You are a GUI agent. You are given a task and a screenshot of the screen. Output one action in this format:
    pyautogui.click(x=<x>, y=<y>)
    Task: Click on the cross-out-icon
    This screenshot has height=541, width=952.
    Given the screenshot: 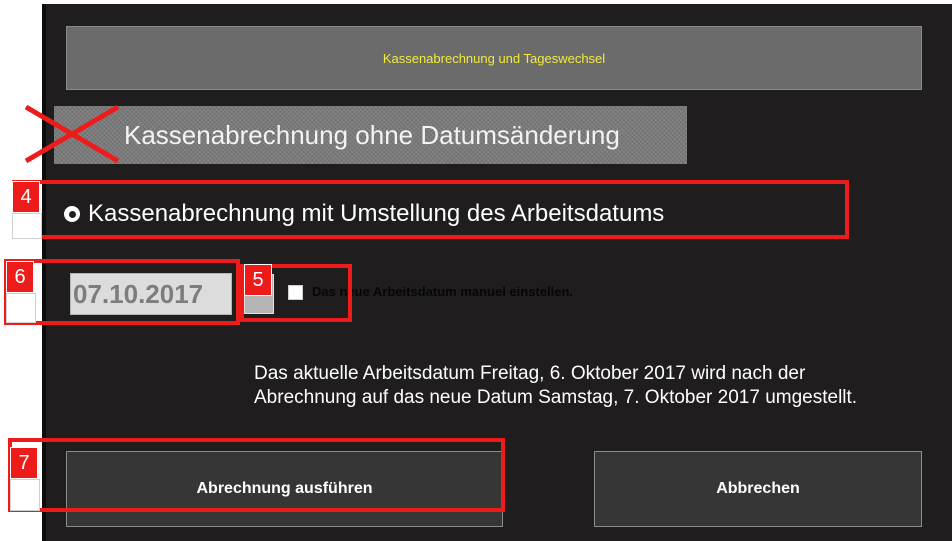 What is the action you would take?
    pyautogui.click(x=72, y=134)
    